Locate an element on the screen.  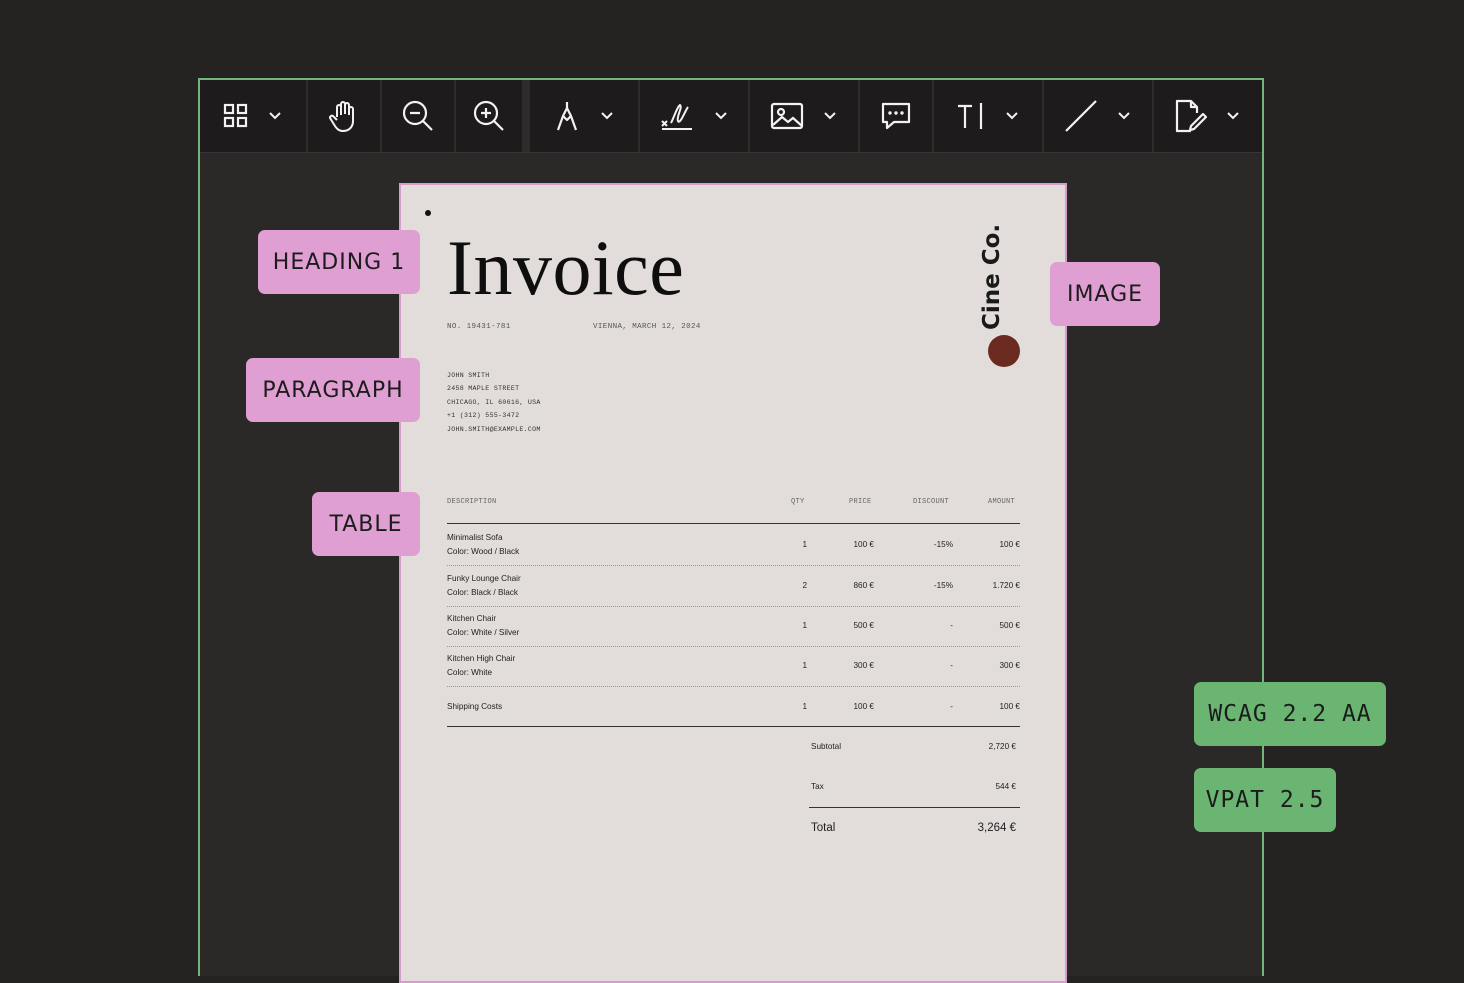
item-detail: Color: White / Silver is located at coordinates (483, 632).